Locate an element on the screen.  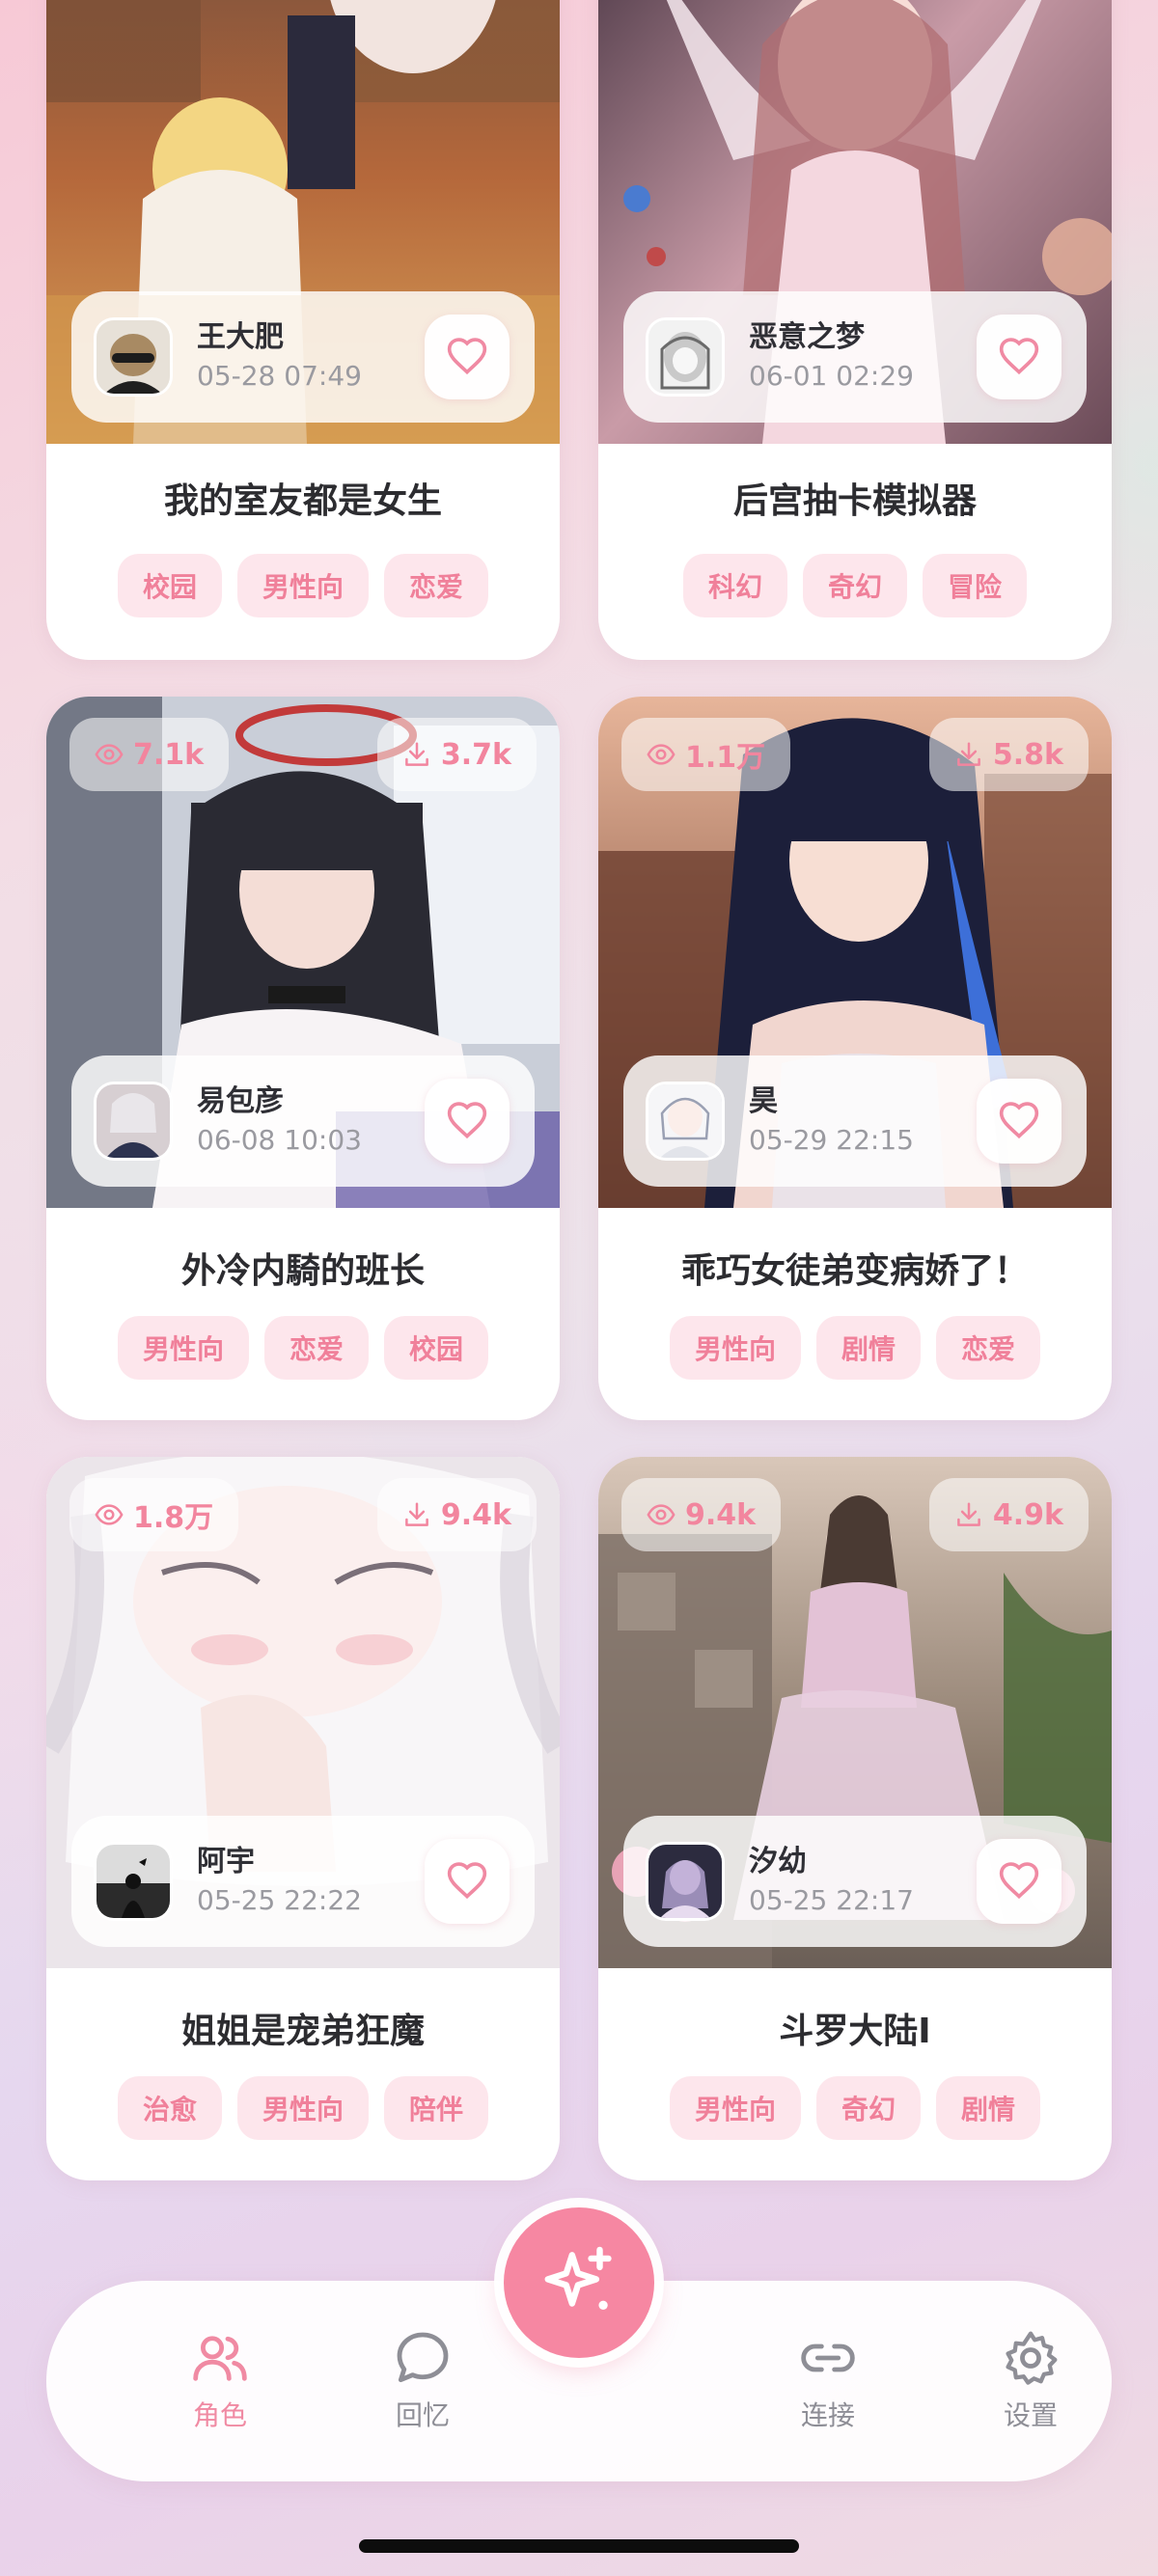
create-character-button is located at coordinates (579, 2283).